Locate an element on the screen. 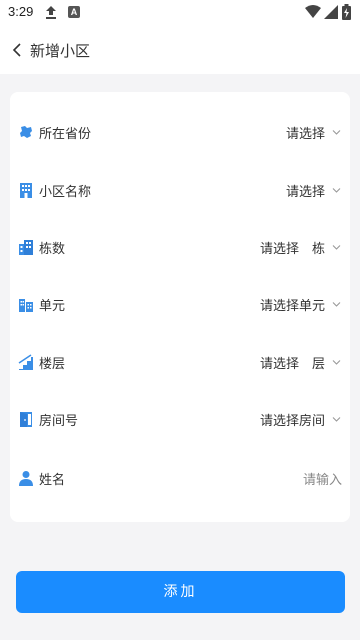 This screenshot has width=360, height=640. status-time: 3:29 is located at coordinates (21, 11).